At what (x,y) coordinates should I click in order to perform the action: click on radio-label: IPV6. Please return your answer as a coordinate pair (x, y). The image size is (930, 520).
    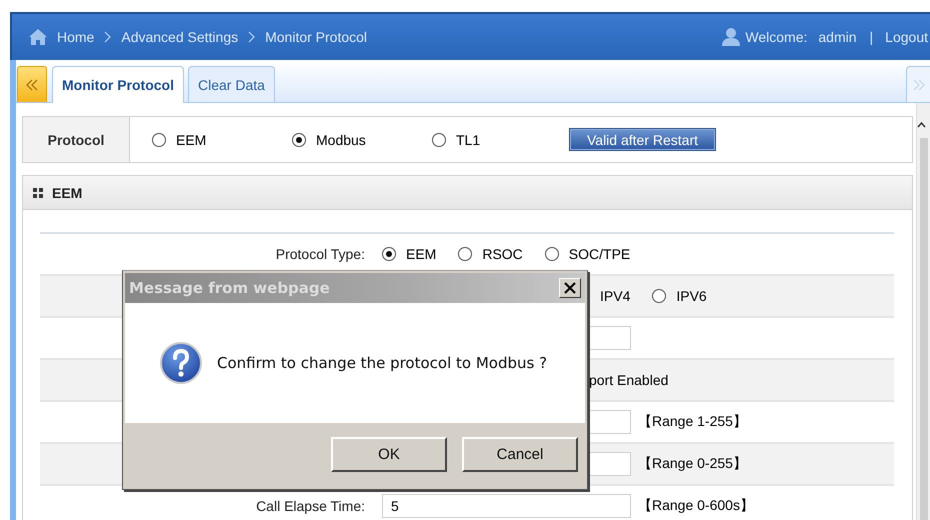
    Looking at the image, I should click on (691, 296).